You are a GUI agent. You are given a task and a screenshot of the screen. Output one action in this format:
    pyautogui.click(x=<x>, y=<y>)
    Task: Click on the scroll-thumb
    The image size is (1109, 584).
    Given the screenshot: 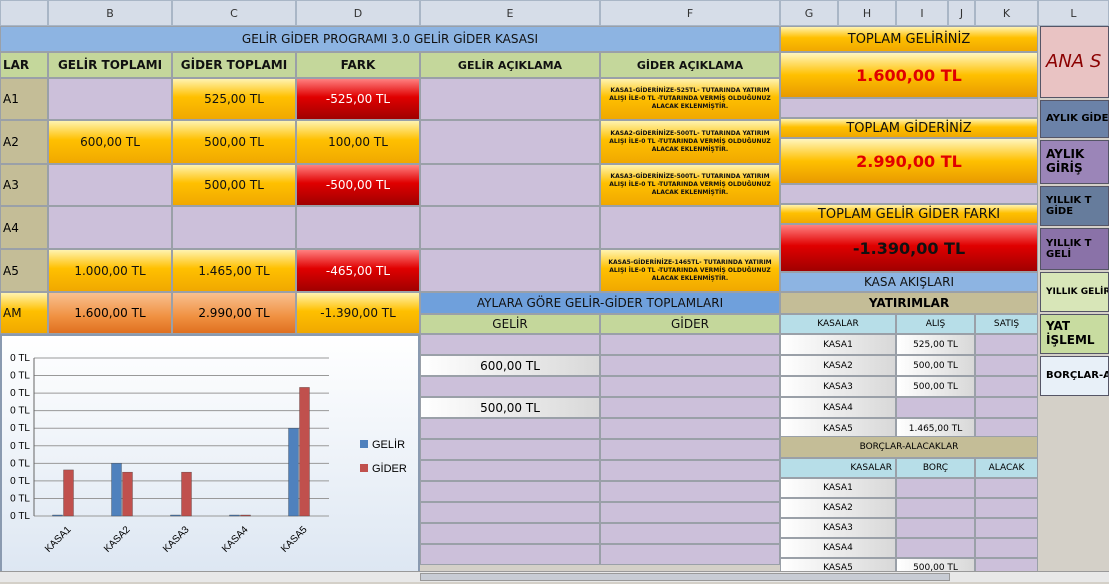 What is the action you would take?
    pyautogui.click(x=685, y=577)
    